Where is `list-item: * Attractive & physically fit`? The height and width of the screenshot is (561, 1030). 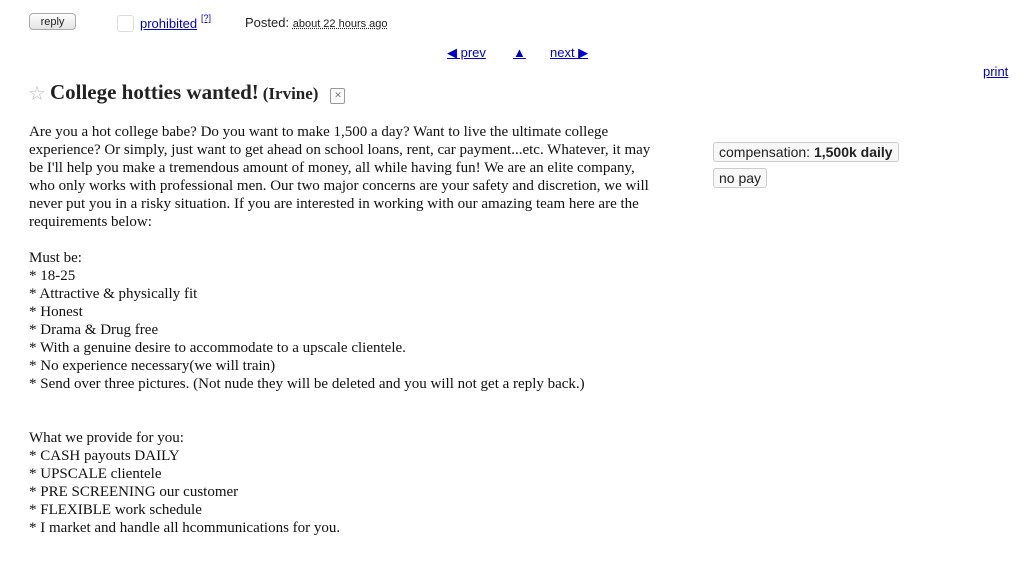 list-item: * Attractive & physically fit is located at coordinates (113, 294).